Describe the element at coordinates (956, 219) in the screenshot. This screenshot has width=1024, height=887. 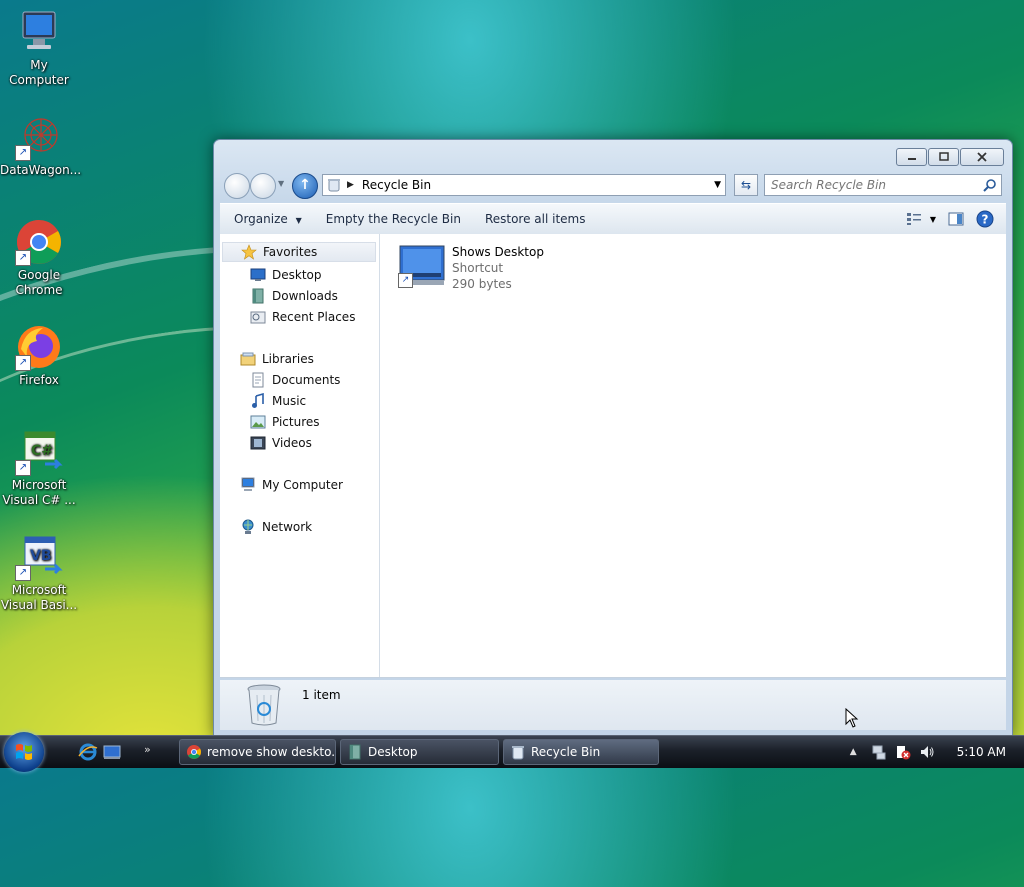
I see `preview-pane-icon` at that location.